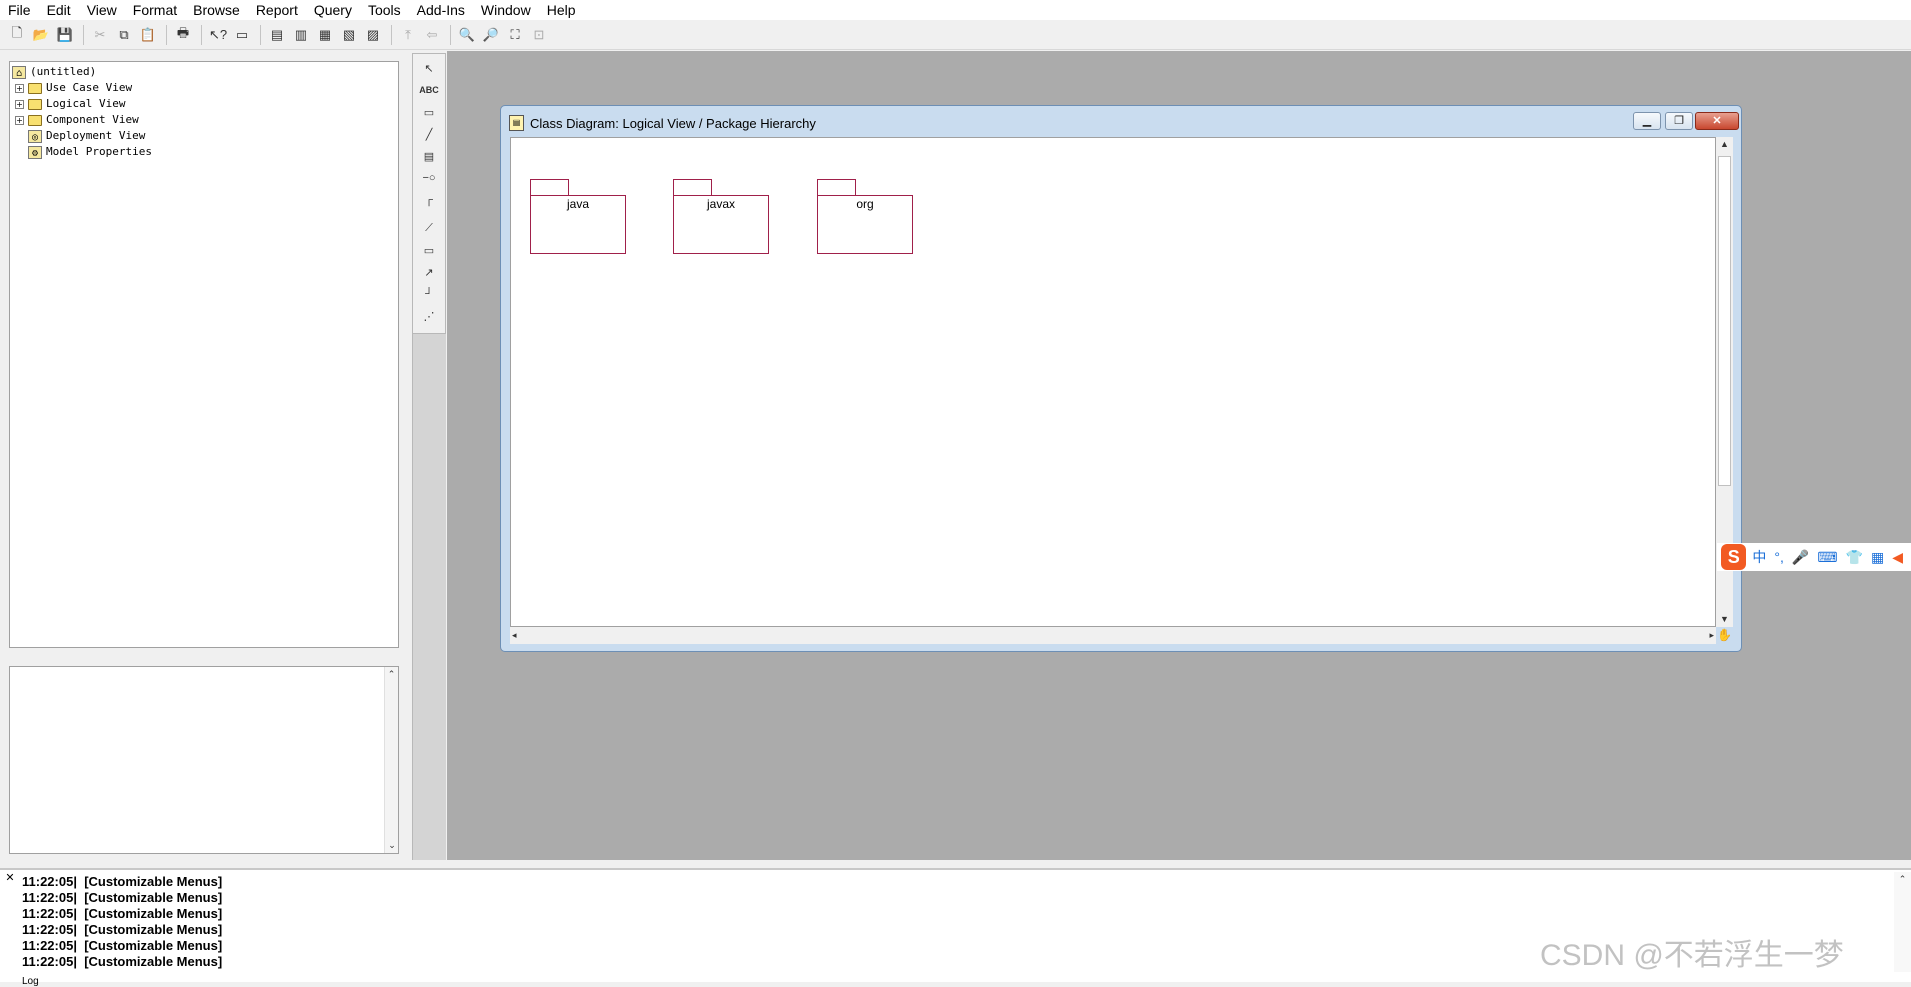 This screenshot has height=987, width=1911. I want to click on copy-icon: ⧉, so click(124, 35).